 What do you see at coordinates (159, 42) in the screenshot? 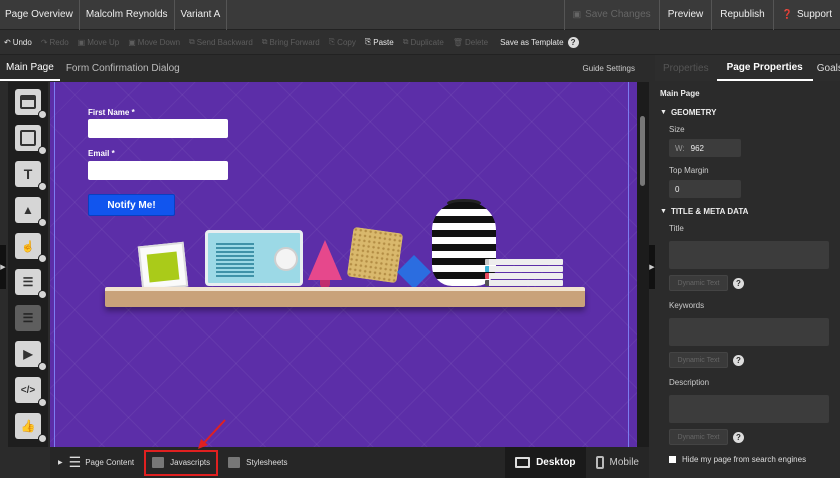
I see `move-down-label: Move Down` at bounding box center [159, 42].